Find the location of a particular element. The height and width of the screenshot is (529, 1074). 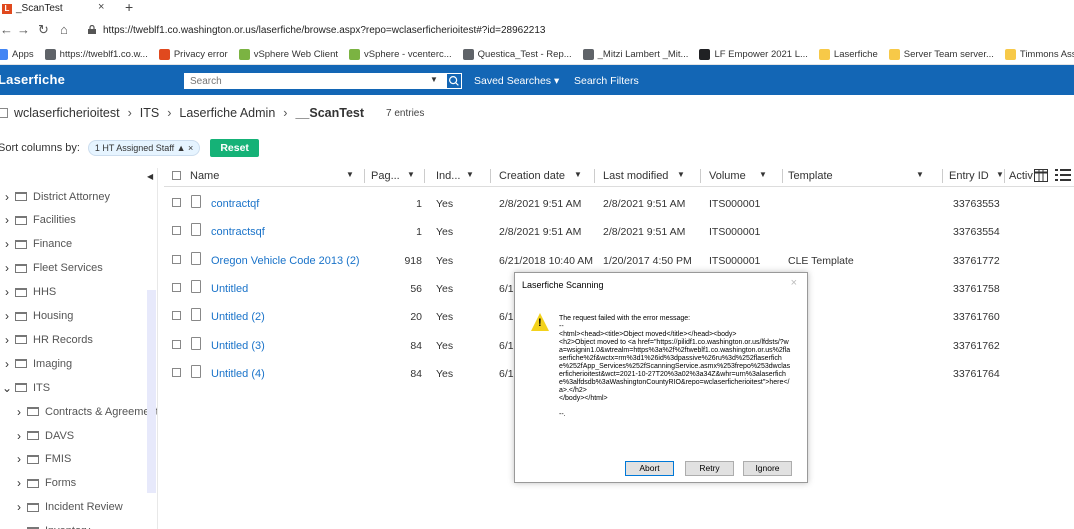

abort-button: Abort is located at coordinates (649, 468).